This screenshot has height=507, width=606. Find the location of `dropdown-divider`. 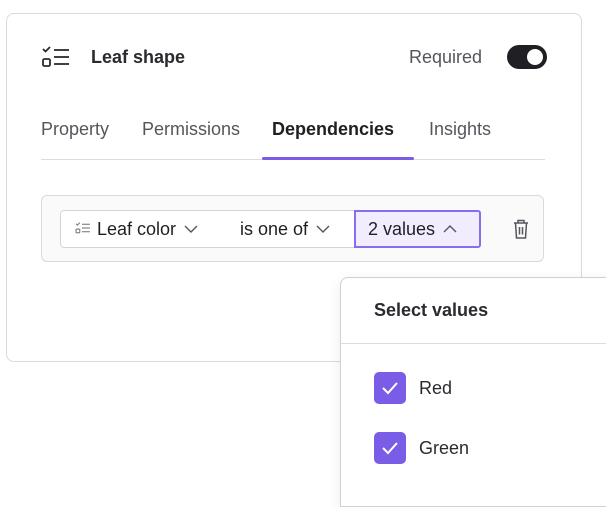

dropdown-divider is located at coordinates (473, 343).